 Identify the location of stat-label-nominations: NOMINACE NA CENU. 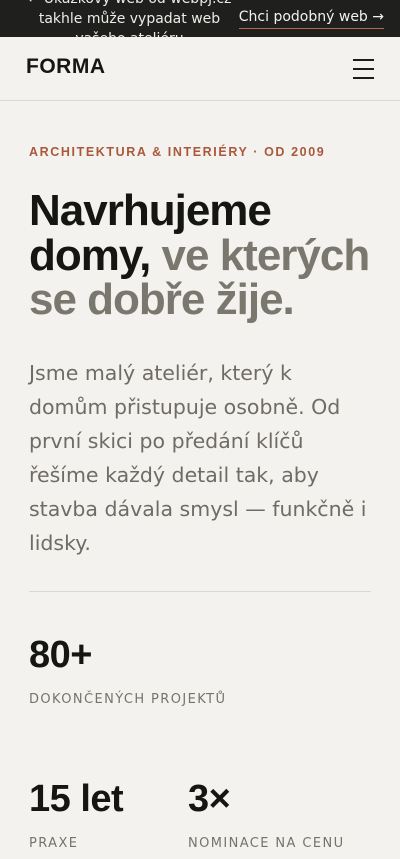
(266, 843).